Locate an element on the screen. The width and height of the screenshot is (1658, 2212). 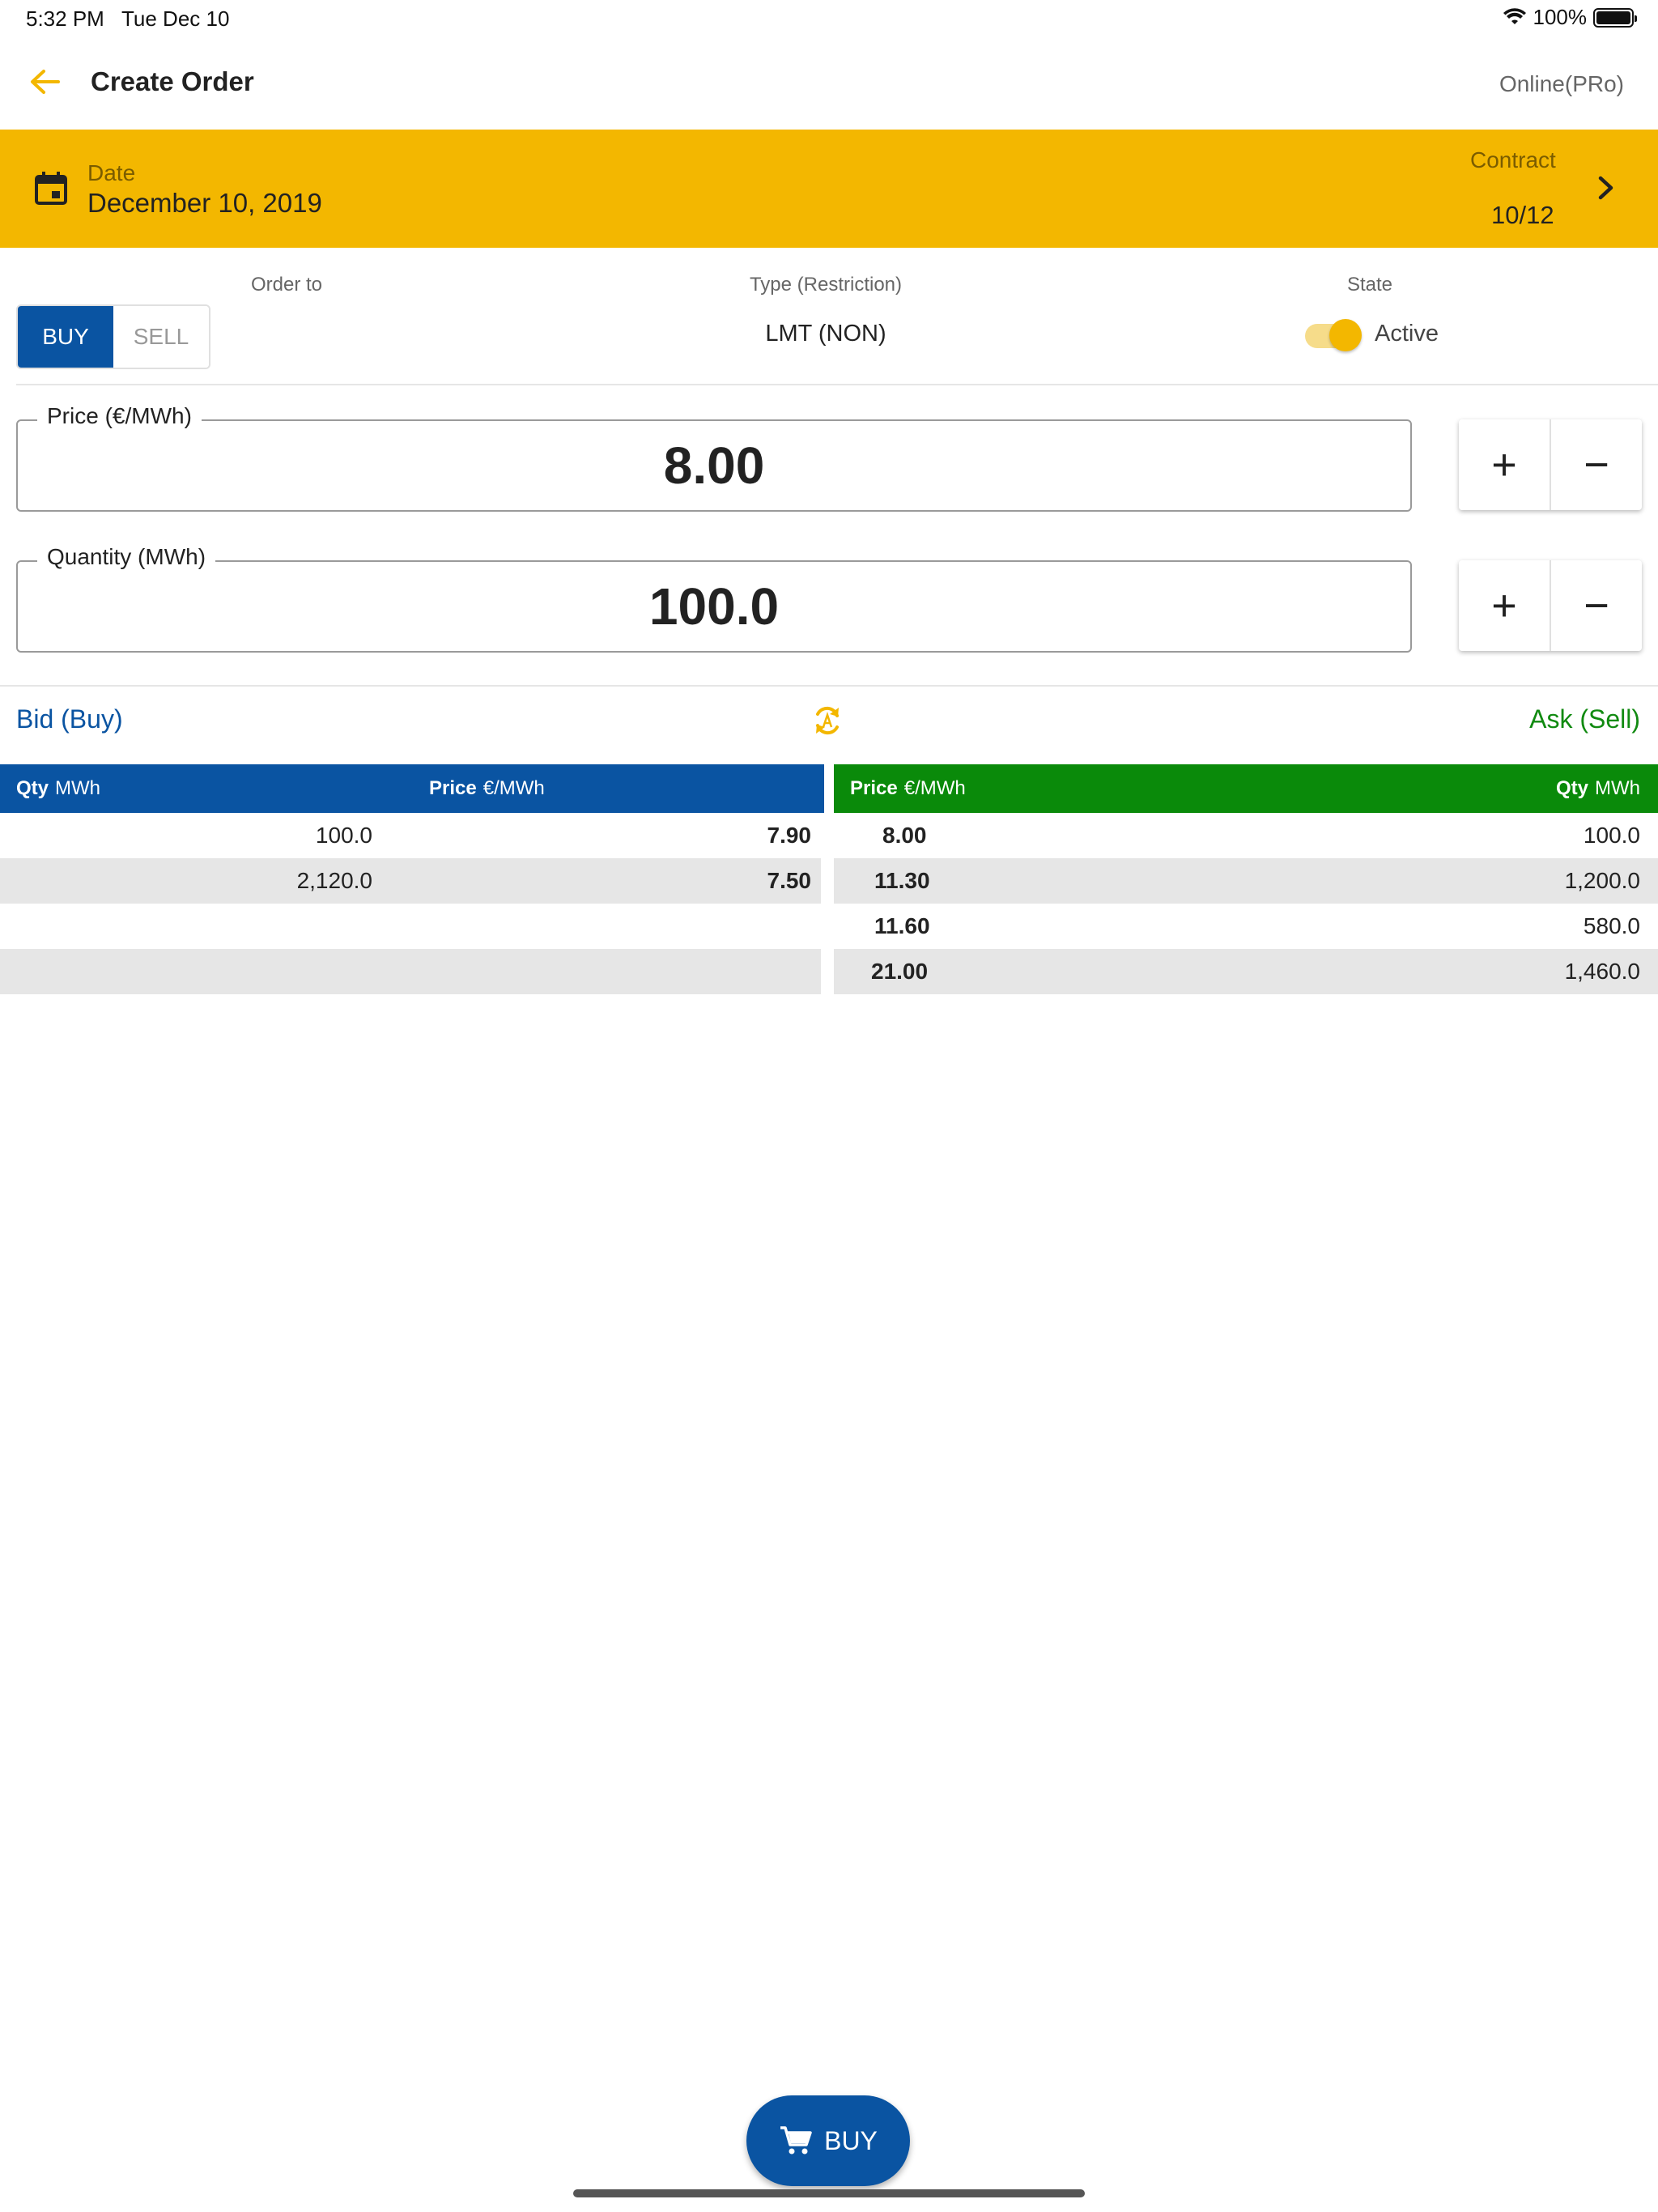
quantity-stepper: + − is located at coordinates (1550, 606).